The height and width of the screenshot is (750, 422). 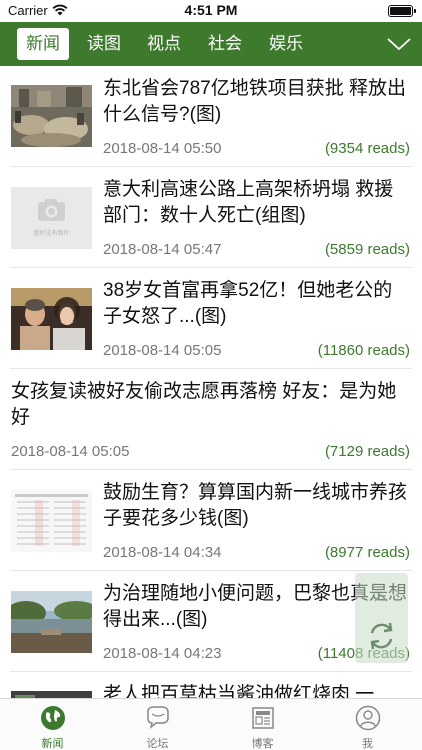 What do you see at coordinates (51, 234) in the screenshot?
I see `placeholder-text: 暂时没有图片` at bounding box center [51, 234].